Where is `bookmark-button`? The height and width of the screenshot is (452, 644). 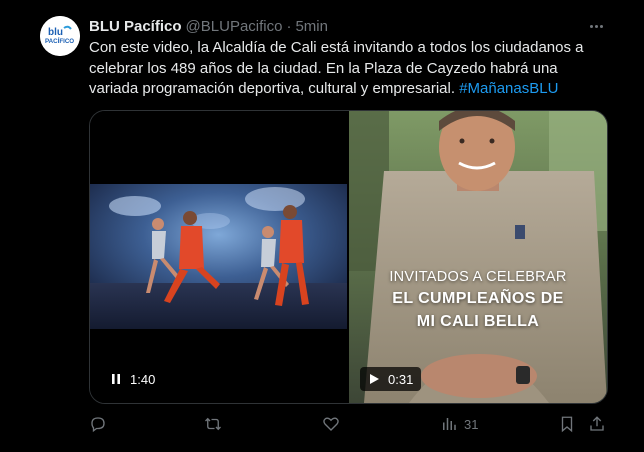 bookmark-button is located at coordinates (567, 424).